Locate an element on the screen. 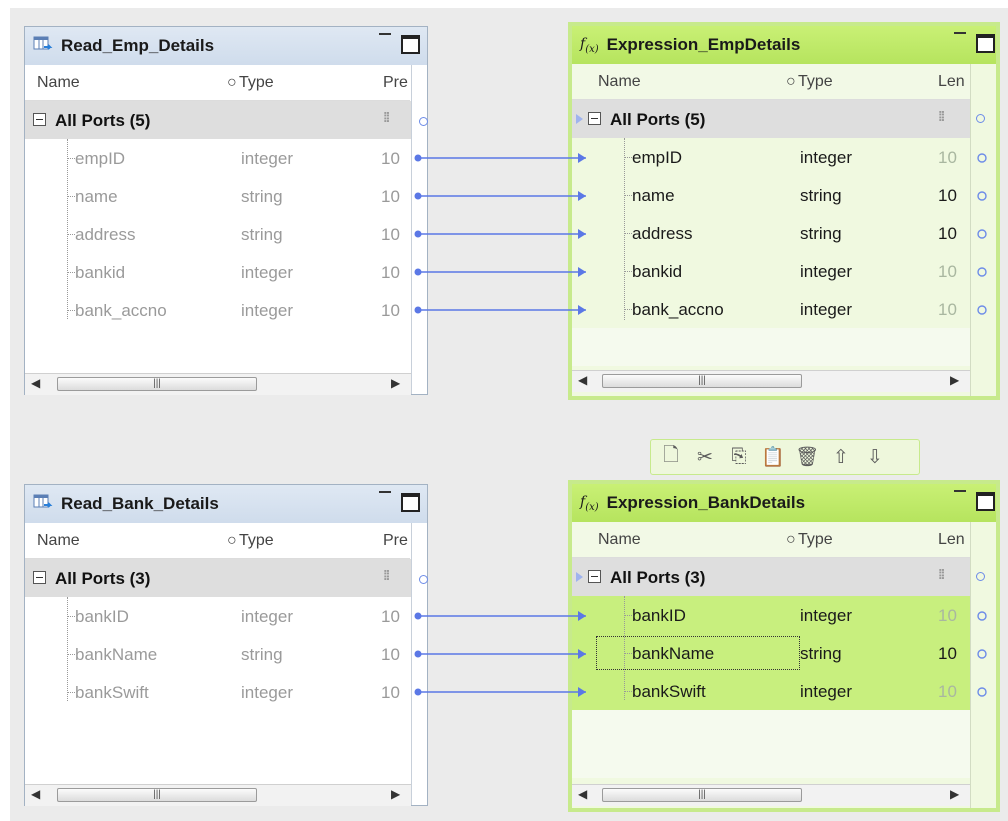 Image resolution: width=1008 pixels, height=821 pixels. paste-icon: 📋 is located at coordinates (773, 457).